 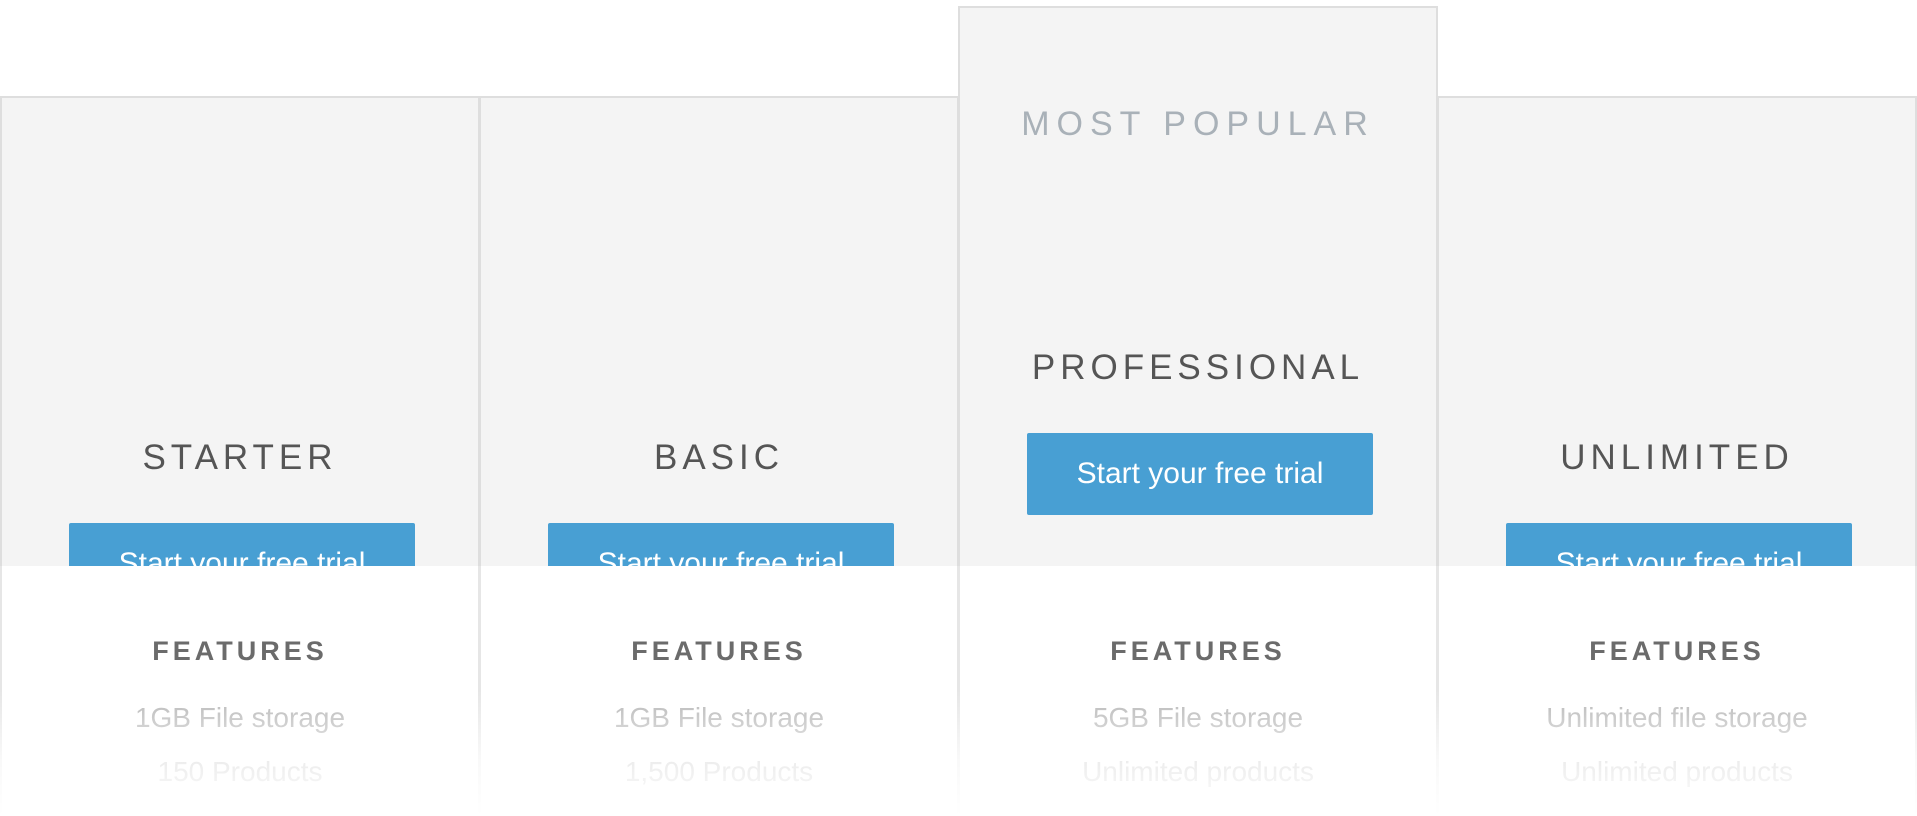 I want to click on start-free-trial-button: Start your free trial, so click(x=1200, y=474).